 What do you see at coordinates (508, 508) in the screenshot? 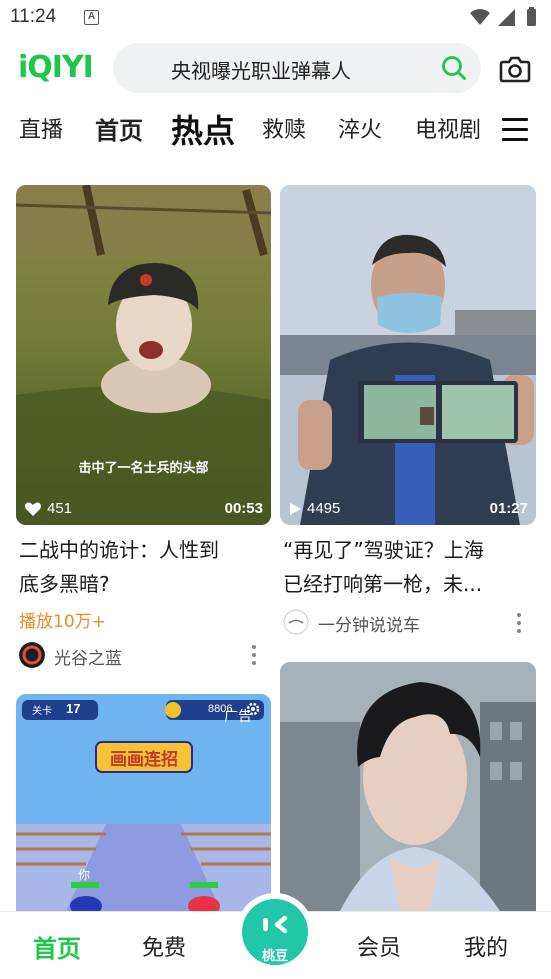
I see `video-duration: 01:27` at bounding box center [508, 508].